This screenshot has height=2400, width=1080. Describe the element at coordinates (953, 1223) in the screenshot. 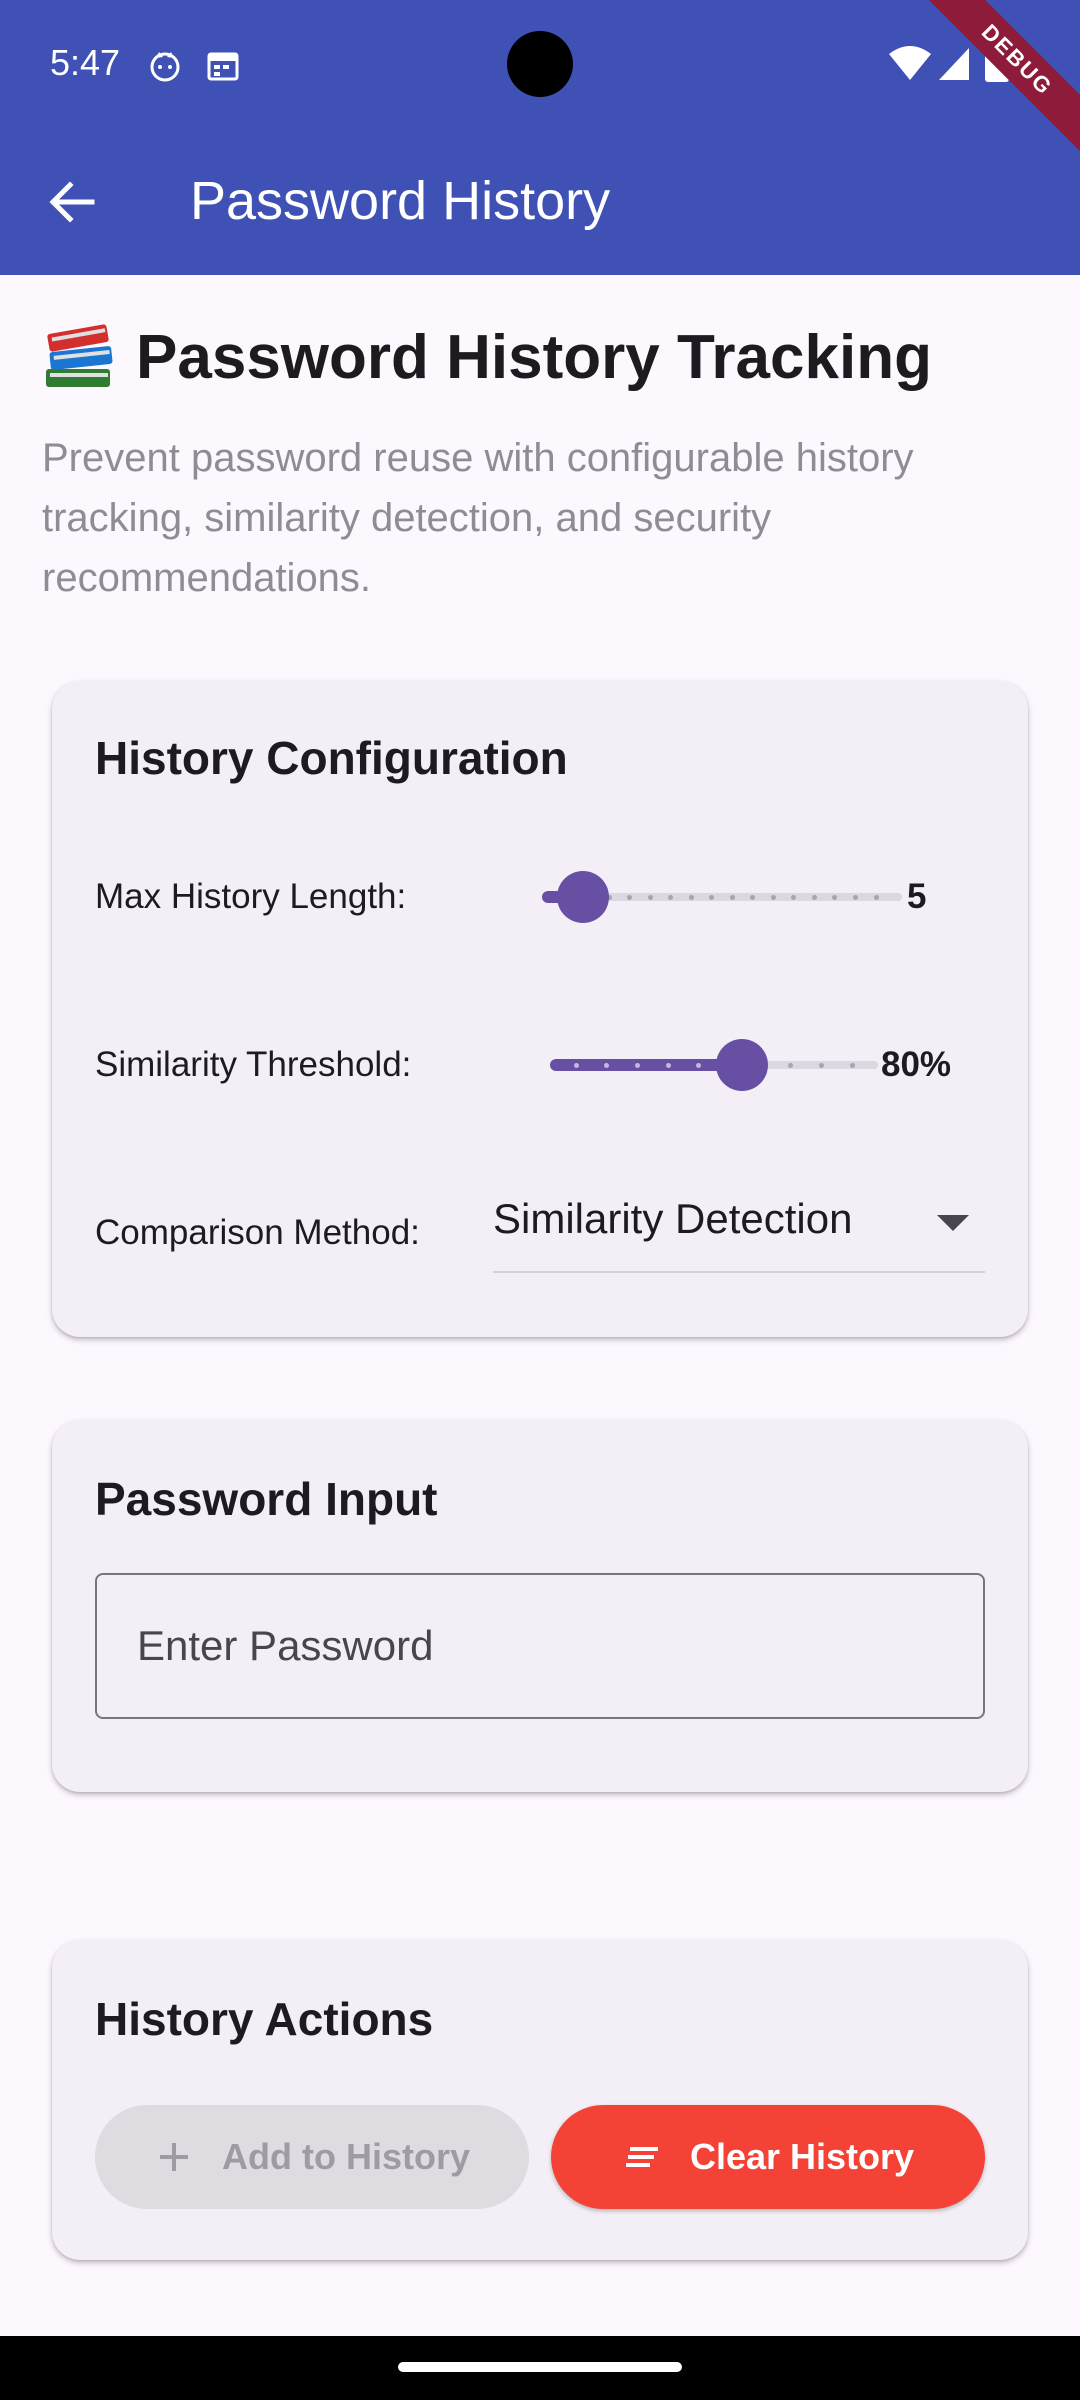

I see `dropdown-arrow-icon` at that location.